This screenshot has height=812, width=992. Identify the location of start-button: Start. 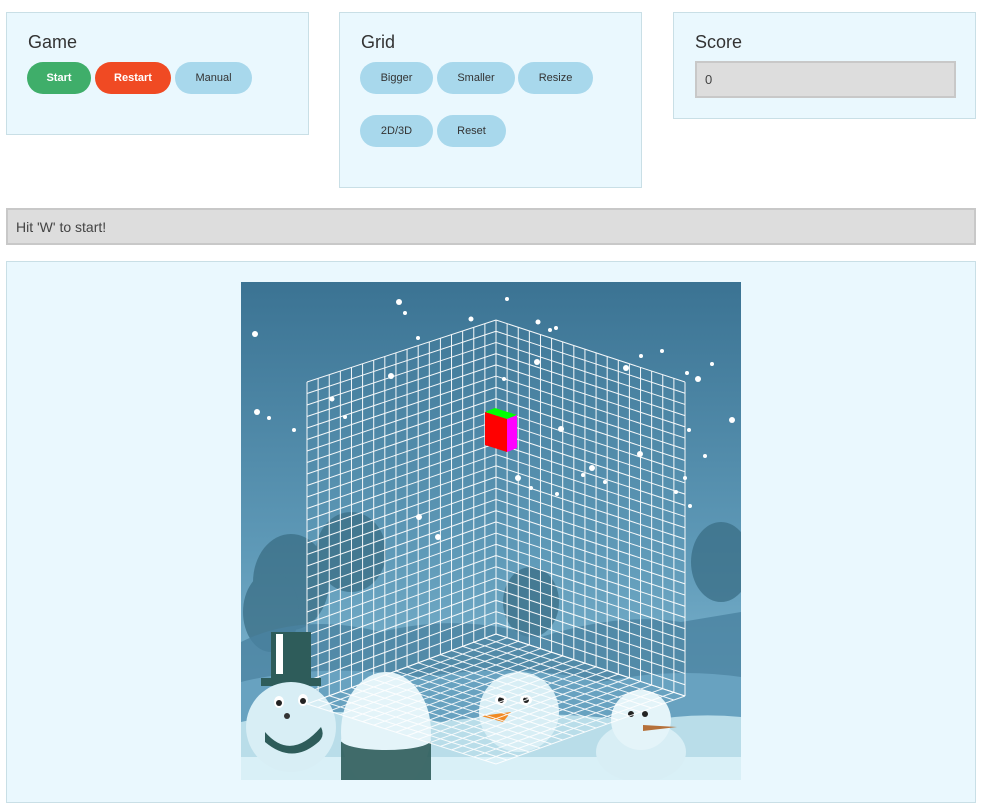
(59, 78).